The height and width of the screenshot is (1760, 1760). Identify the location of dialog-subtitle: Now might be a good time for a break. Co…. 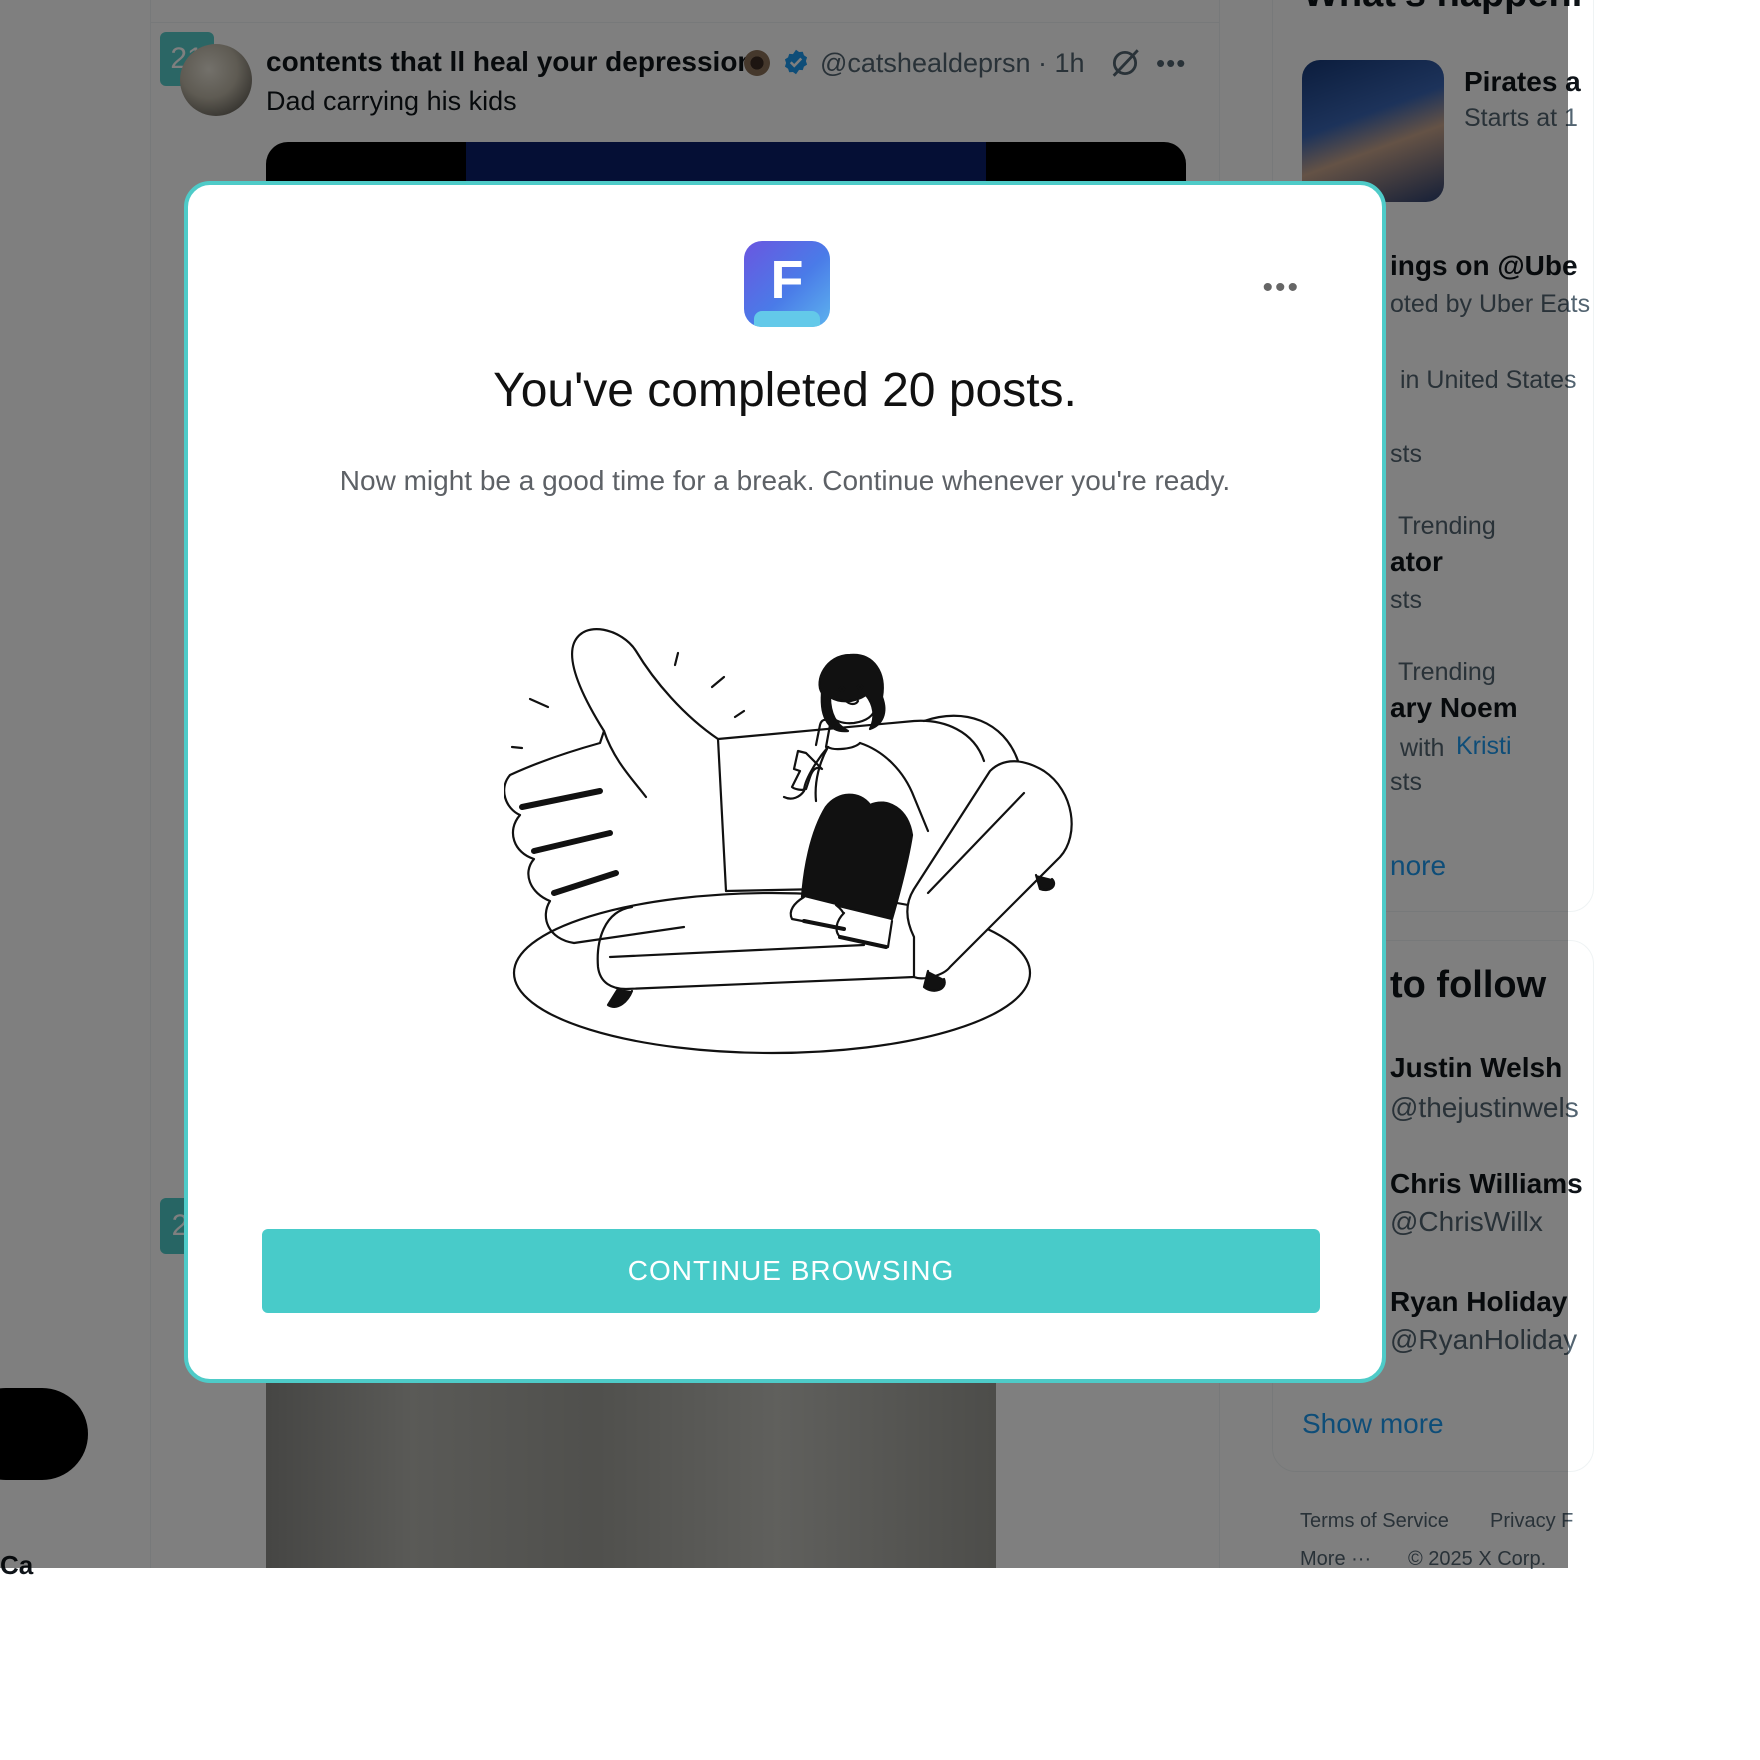
(785, 480).